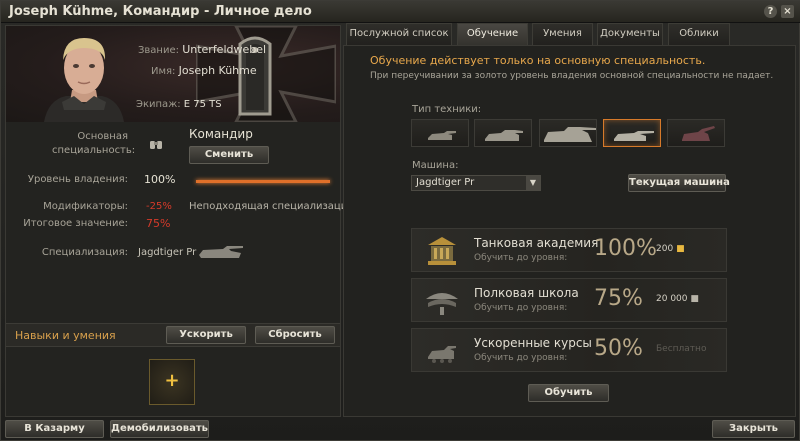 The image size is (800, 441). What do you see at coordinates (158, 104) in the screenshot?
I see `crew-label: Экипаж:` at bounding box center [158, 104].